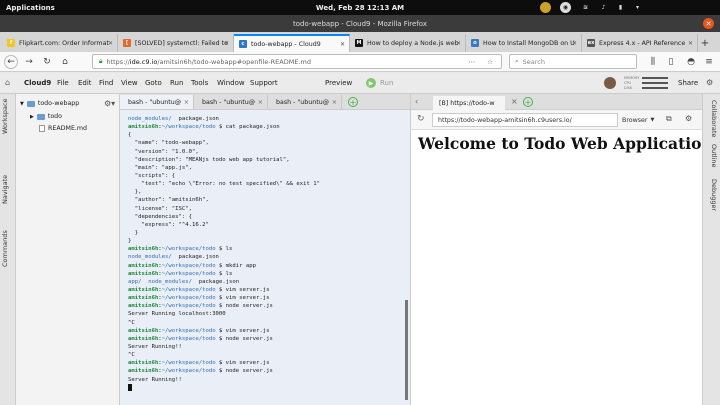 This screenshot has height=405, width=720. Describe the element at coordinates (709, 62) in the screenshot. I see `hamburger-menu-icon: ≡` at that location.